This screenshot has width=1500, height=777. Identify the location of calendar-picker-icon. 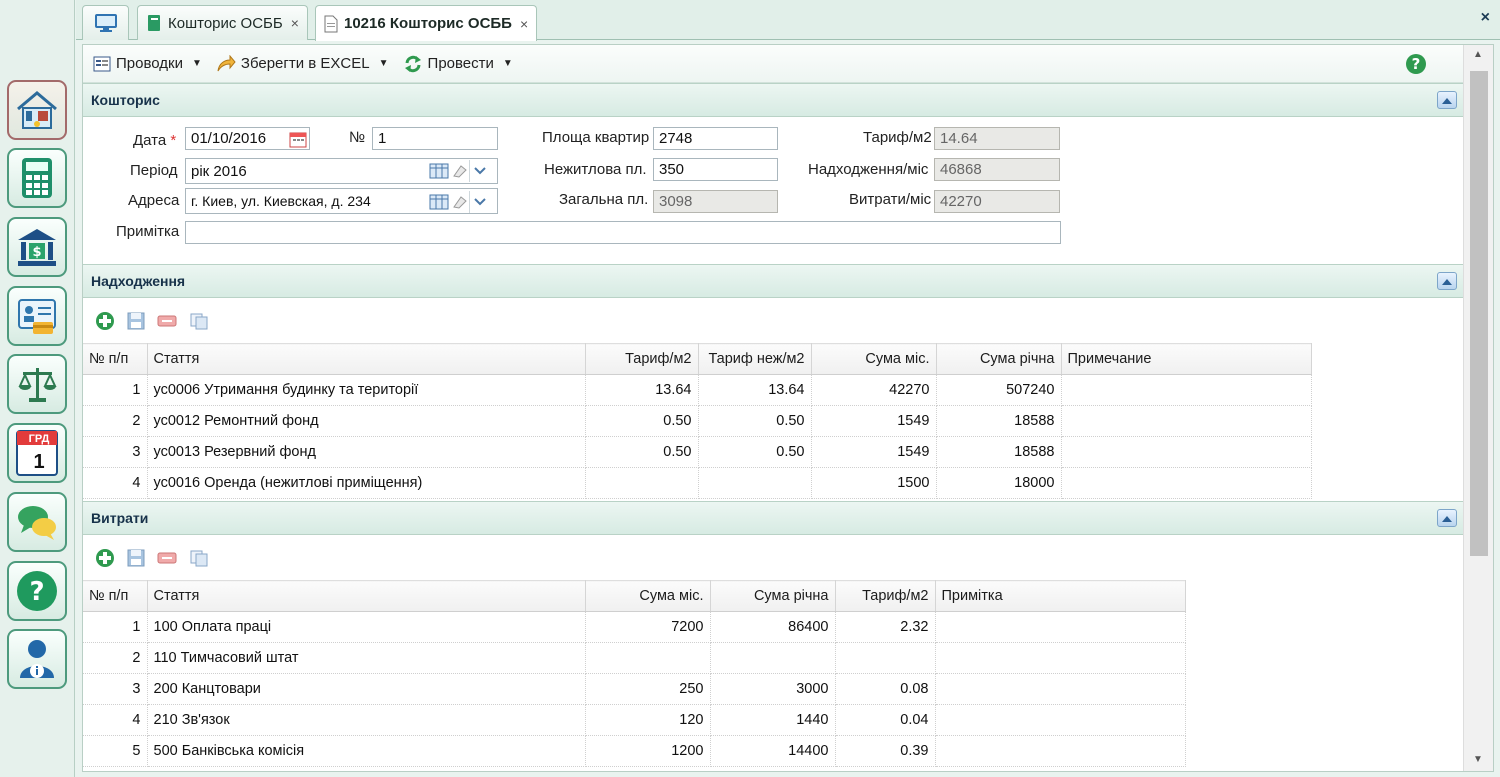
(298, 139).